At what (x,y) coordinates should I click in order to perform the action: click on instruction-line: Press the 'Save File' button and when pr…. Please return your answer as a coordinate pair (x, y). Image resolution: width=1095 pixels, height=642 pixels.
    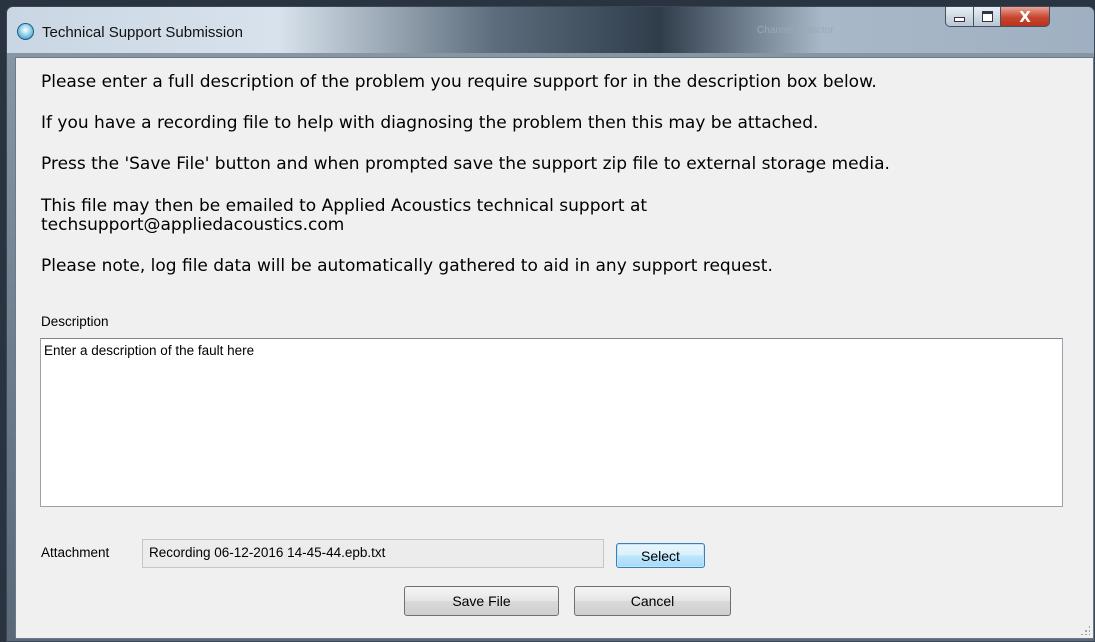
    Looking at the image, I should click on (465, 164).